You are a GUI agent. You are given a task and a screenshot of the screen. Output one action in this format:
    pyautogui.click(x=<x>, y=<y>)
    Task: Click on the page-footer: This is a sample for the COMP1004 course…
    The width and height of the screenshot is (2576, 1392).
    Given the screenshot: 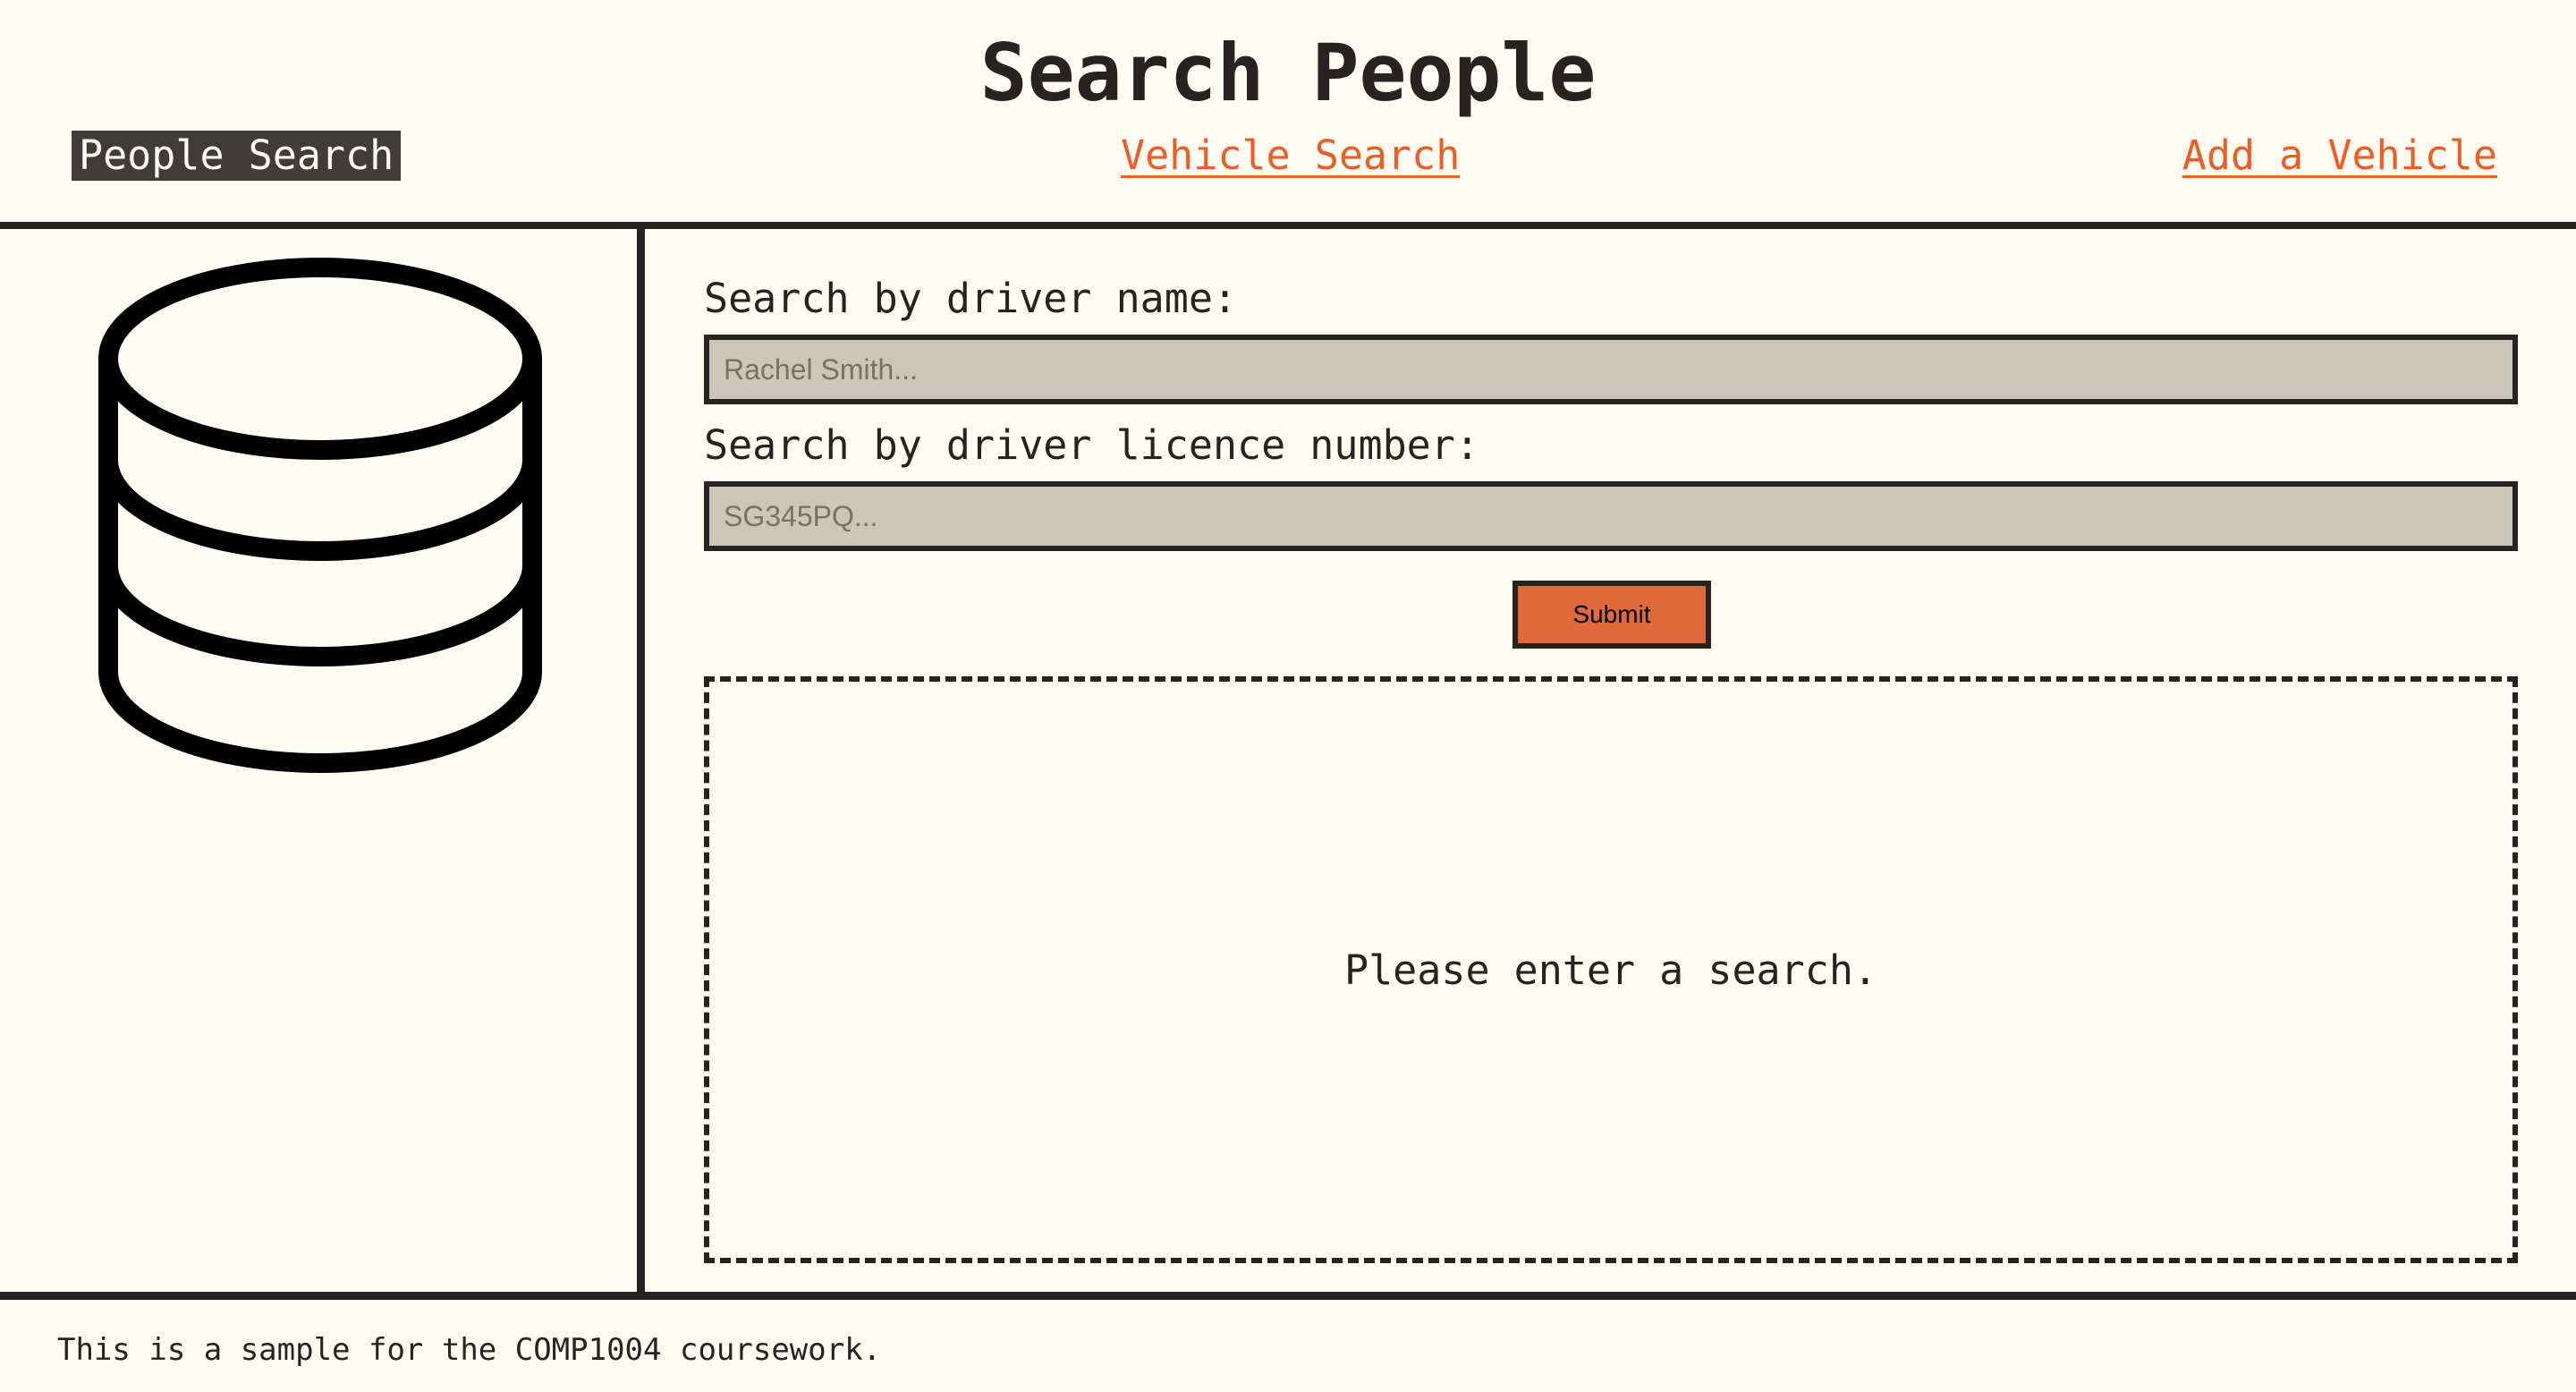 What is the action you would take?
    pyautogui.click(x=1288, y=1342)
    